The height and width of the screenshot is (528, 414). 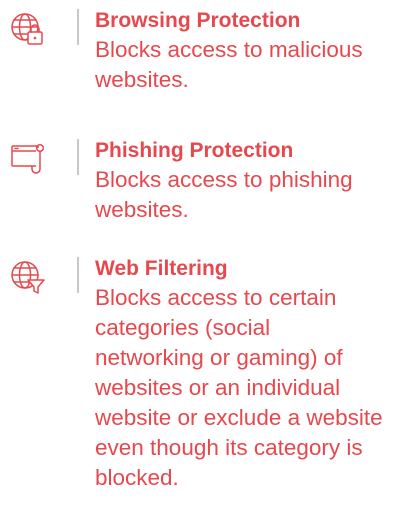 What do you see at coordinates (194, 150) in the screenshot?
I see `feature-title: Phishing Protection` at bounding box center [194, 150].